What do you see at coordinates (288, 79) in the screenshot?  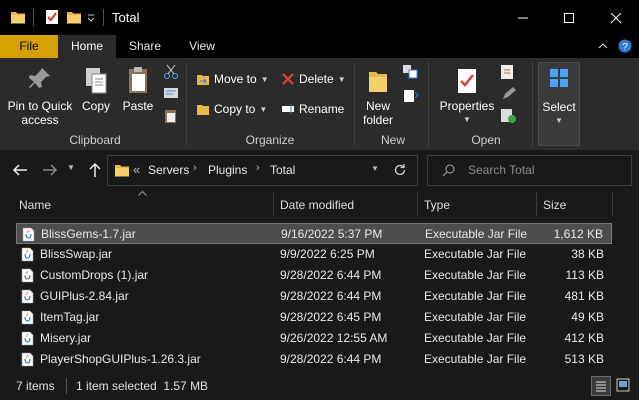 I see `delete-icon` at bounding box center [288, 79].